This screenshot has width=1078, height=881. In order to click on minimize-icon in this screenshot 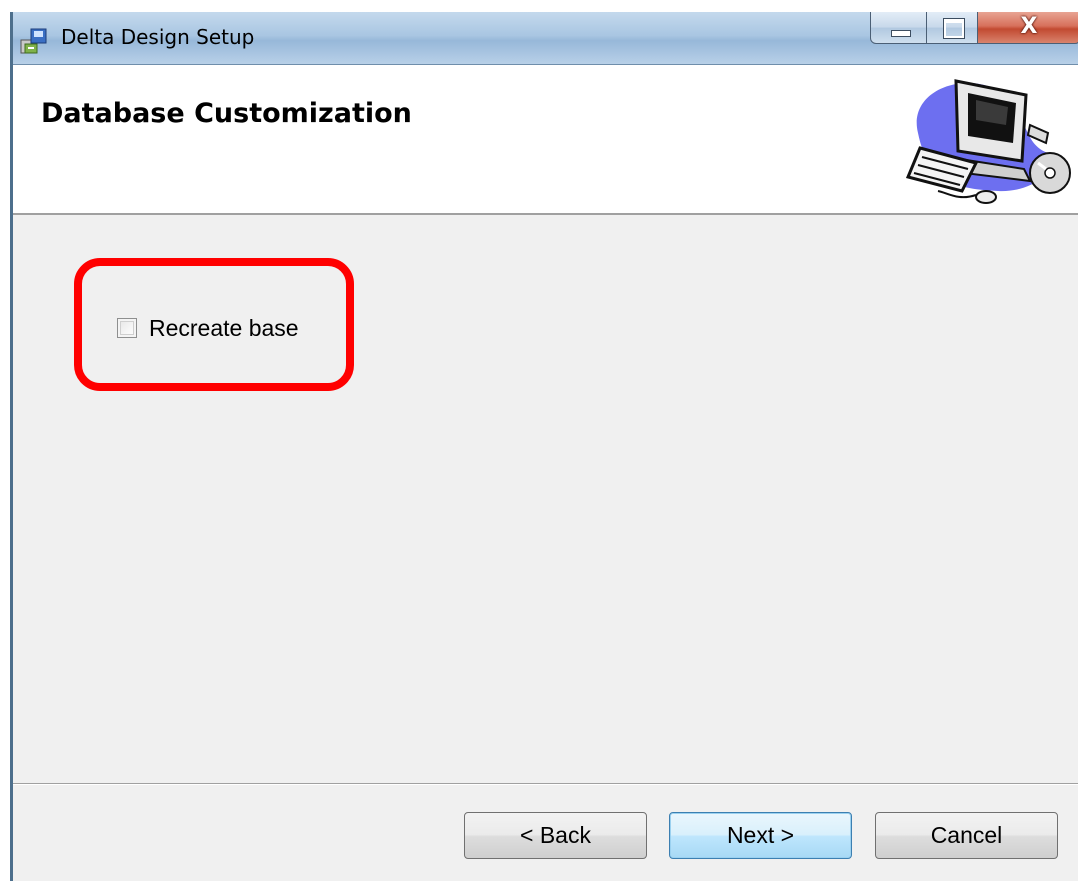, I will do `click(901, 33)`.